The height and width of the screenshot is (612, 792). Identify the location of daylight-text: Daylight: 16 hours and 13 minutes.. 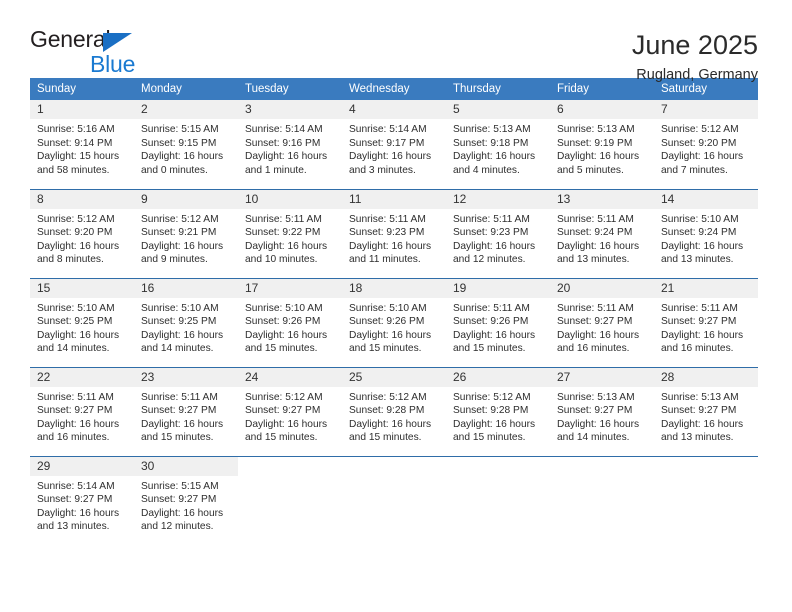
(598, 253).